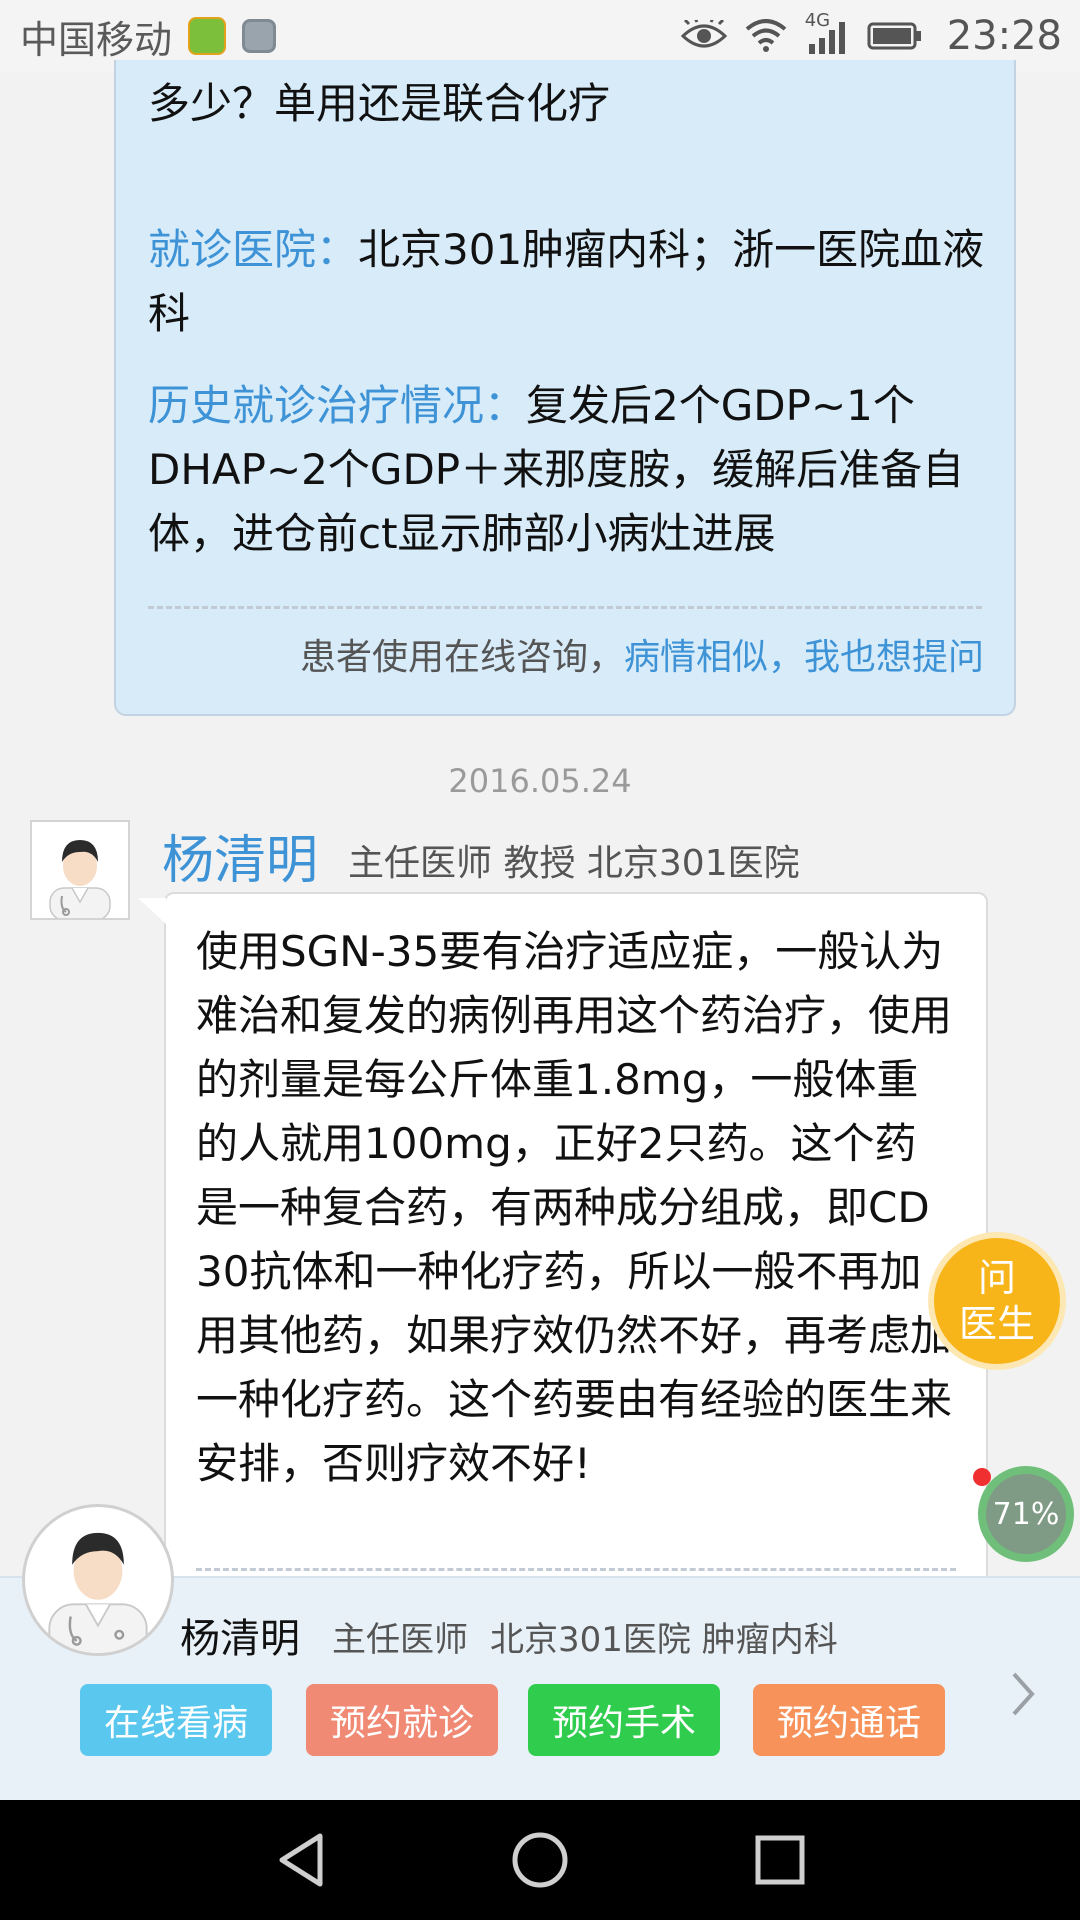  What do you see at coordinates (1024, 1694) in the screenshot?
I see `chevron-right-icon` at bounding box center [1024, 1694].